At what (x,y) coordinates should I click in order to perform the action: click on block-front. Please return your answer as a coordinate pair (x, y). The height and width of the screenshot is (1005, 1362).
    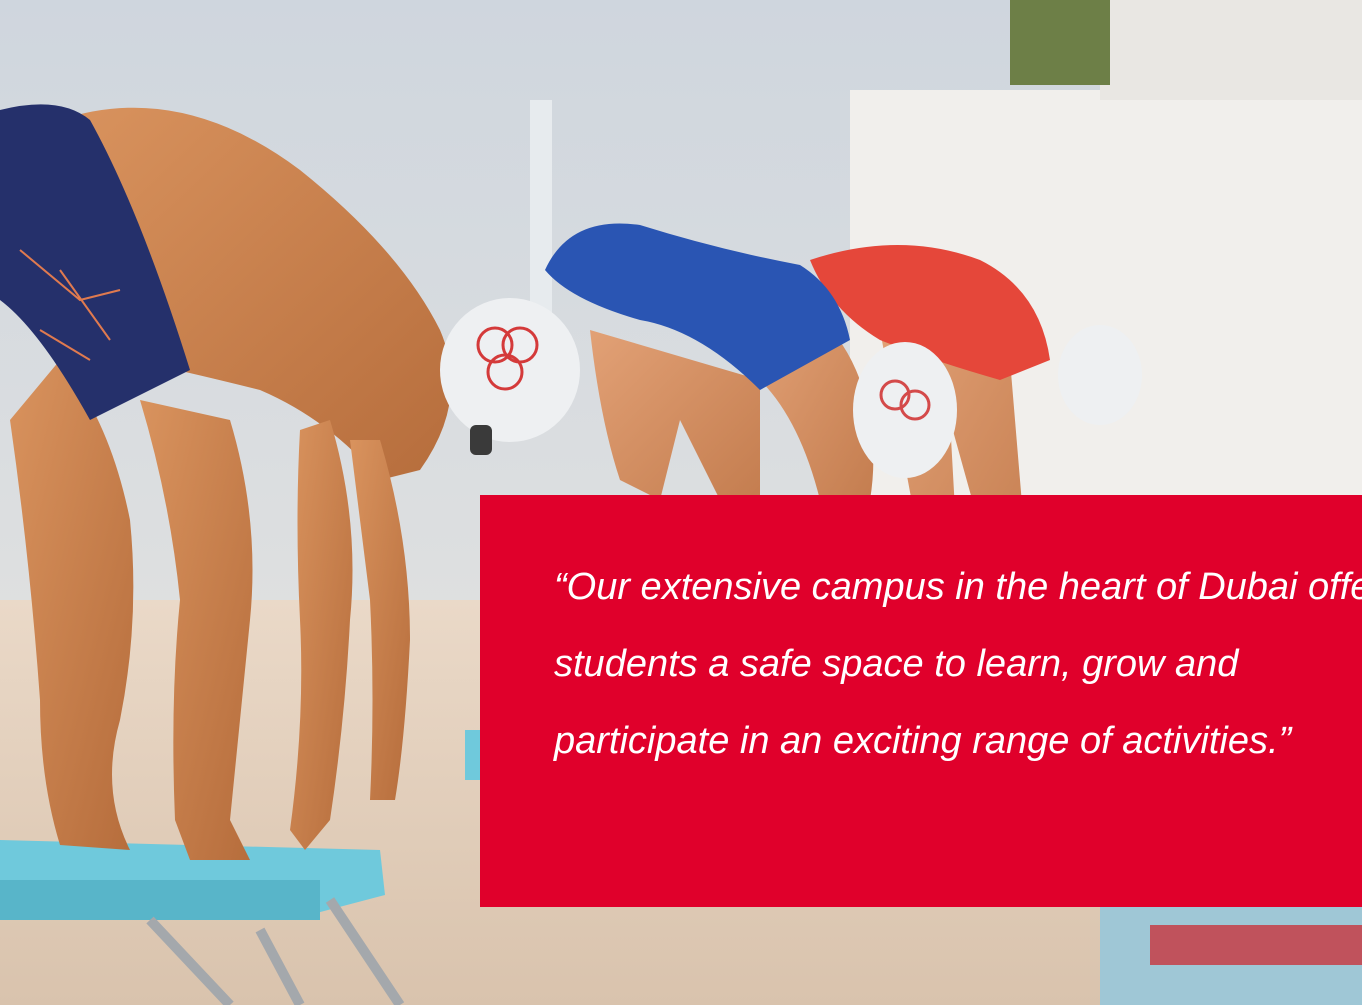
    Looking at the image, I should click on (160, 900).